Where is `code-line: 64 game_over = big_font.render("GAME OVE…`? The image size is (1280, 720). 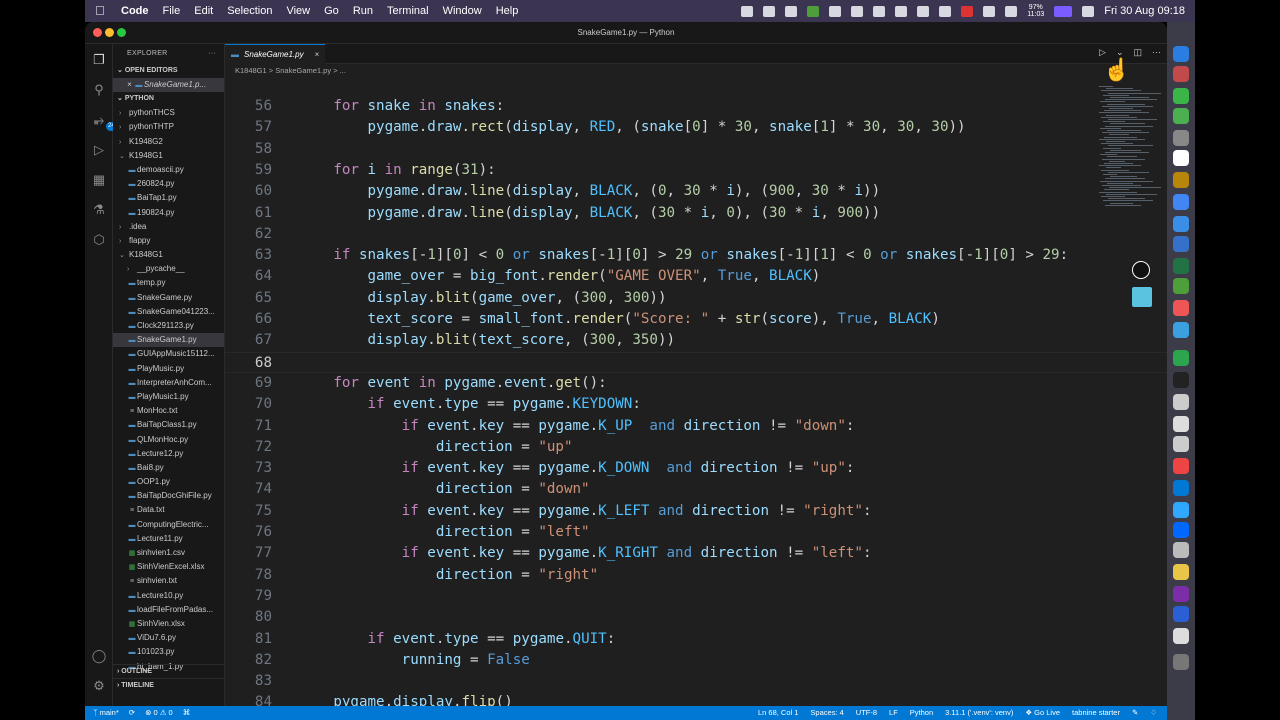
code-line: 64 game_over = big_font.render("GAME OVE… is located at coordinates (696, 276).